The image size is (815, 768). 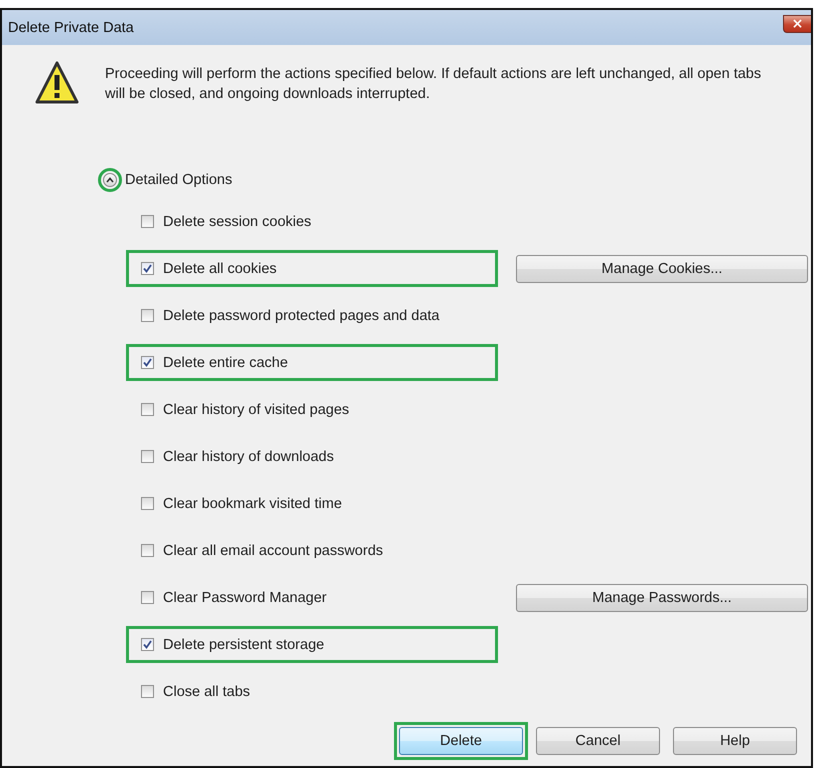 I want to click on checkbox-label: Close all tabs, so click(x=206, y=692).